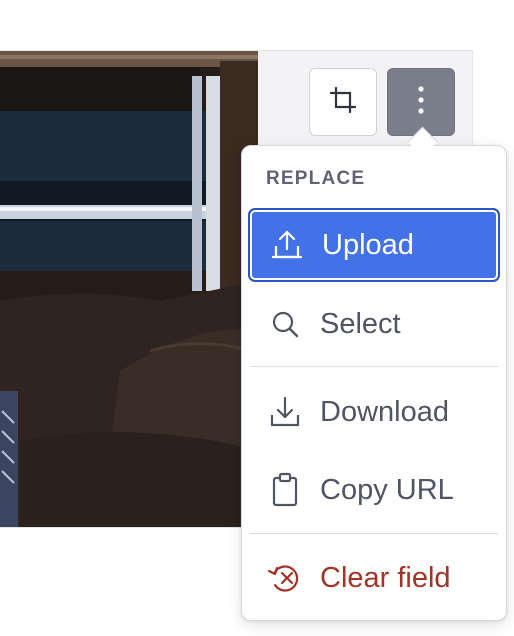 The width and height of the screenshot is (514, 636). What do you see at coordinates (285, 490) in the screenshot?
I see `clipboard-icon` at bounding box center [285, 490].